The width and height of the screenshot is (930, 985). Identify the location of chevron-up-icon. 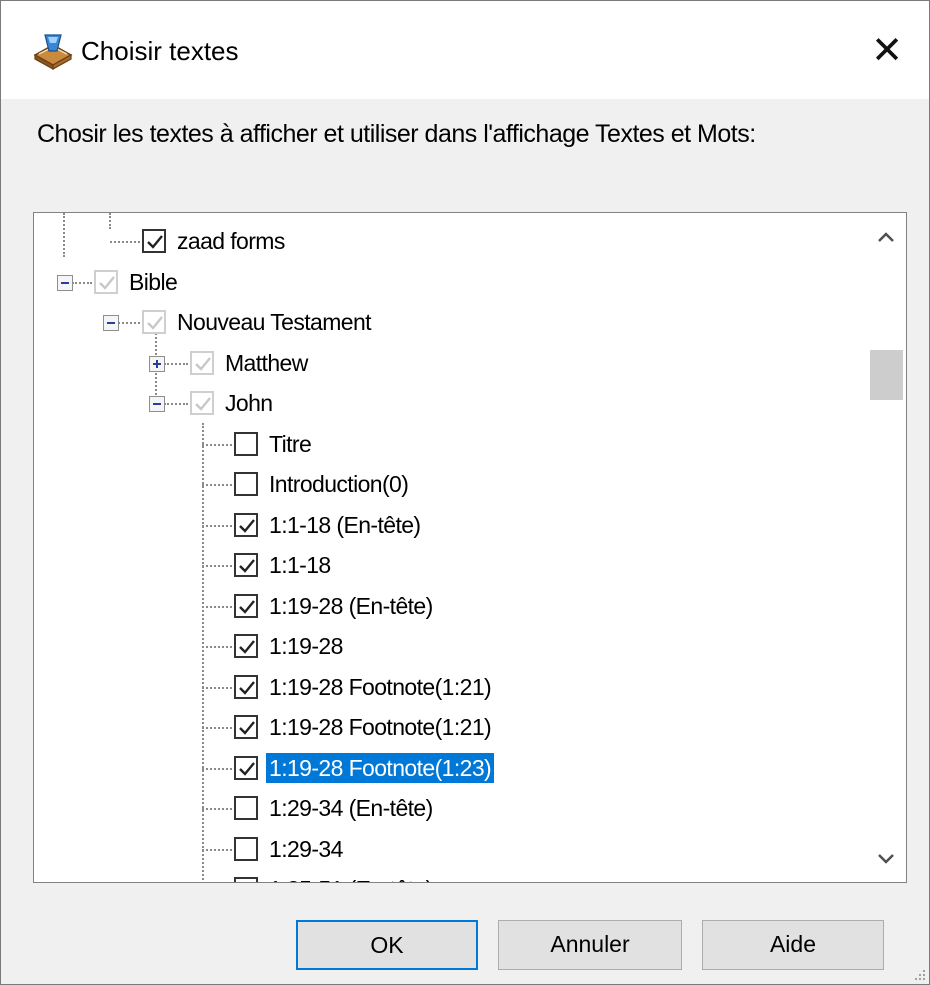
(886, 237).